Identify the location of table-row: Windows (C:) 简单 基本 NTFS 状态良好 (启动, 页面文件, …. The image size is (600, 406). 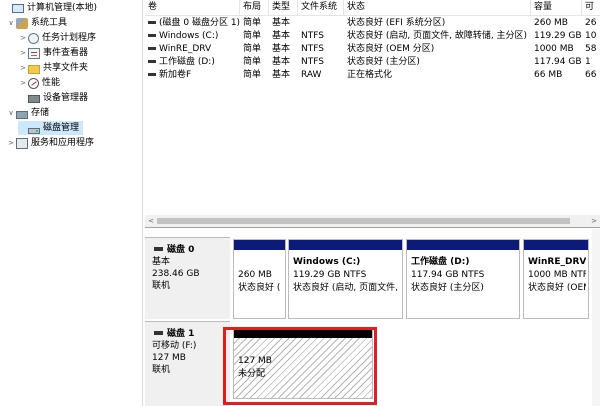
(372, 36).